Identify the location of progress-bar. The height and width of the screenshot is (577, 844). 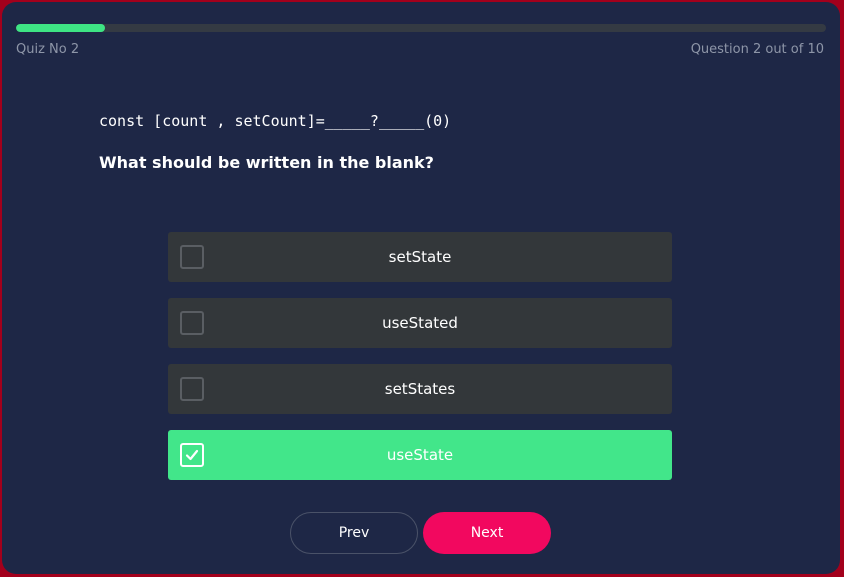
(421, 28).